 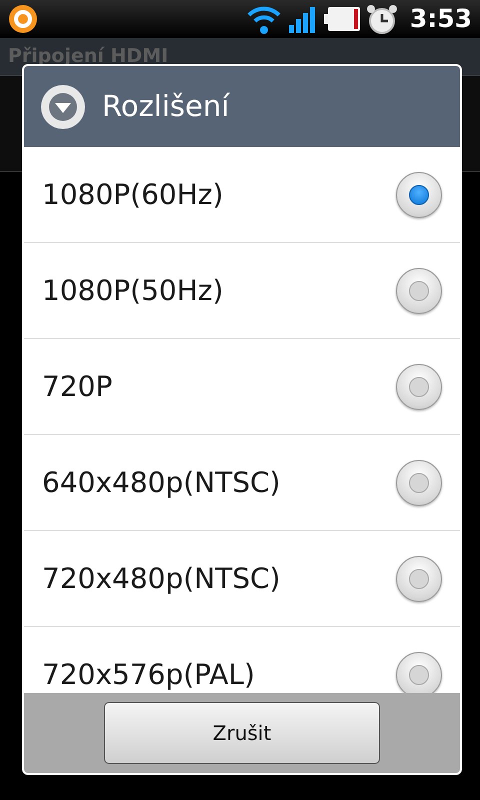 I want to click on alarm-clock-icon, so click(x=382, y=19).